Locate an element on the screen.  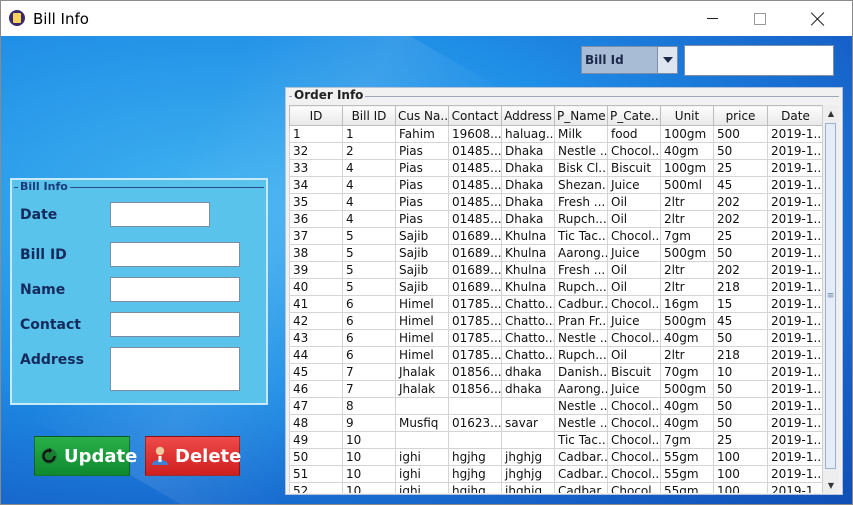
column-header-contact: Contact is located at coordinates (475, 115).